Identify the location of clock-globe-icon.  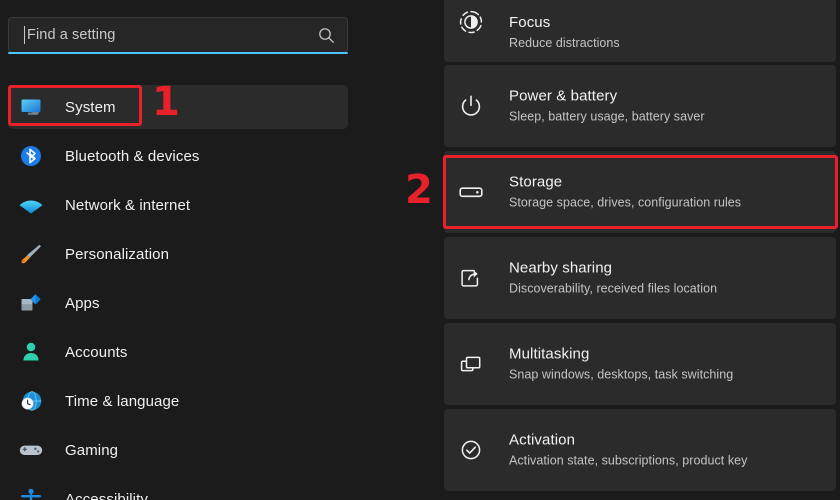
(31, 401).